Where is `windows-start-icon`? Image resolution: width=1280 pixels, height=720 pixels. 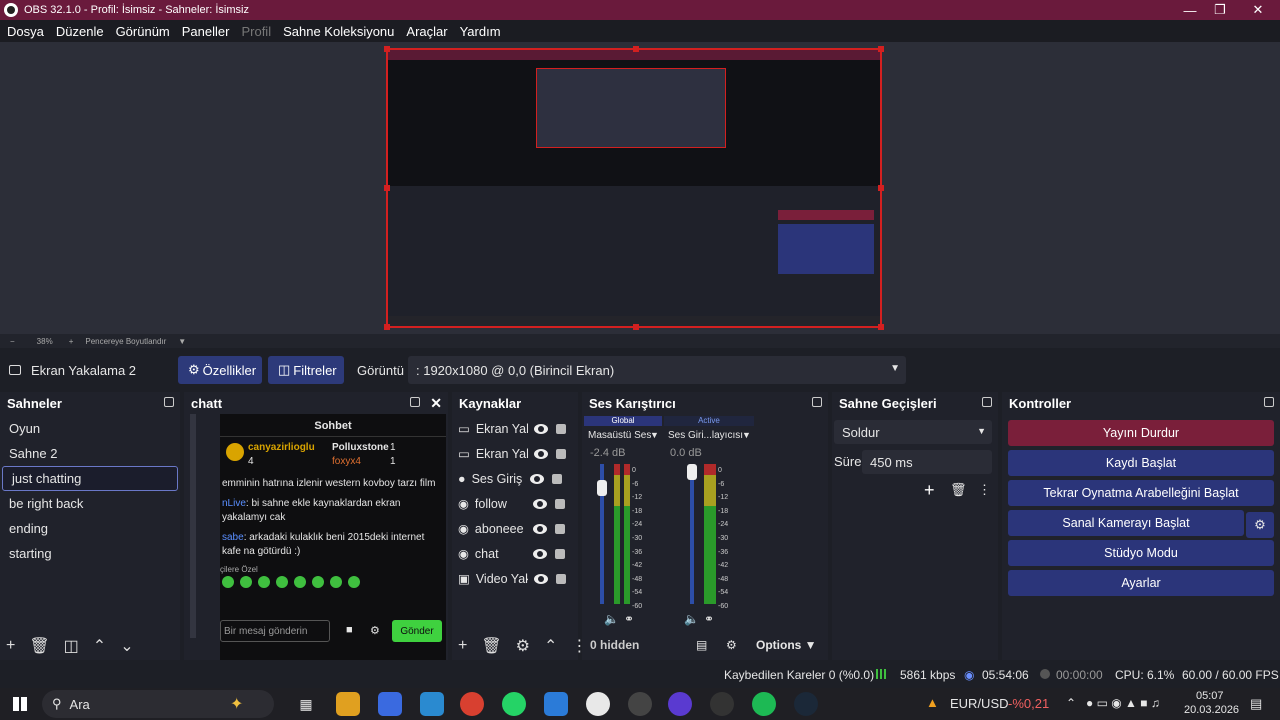
windows-start-icon is located at coordinates (20, 704).